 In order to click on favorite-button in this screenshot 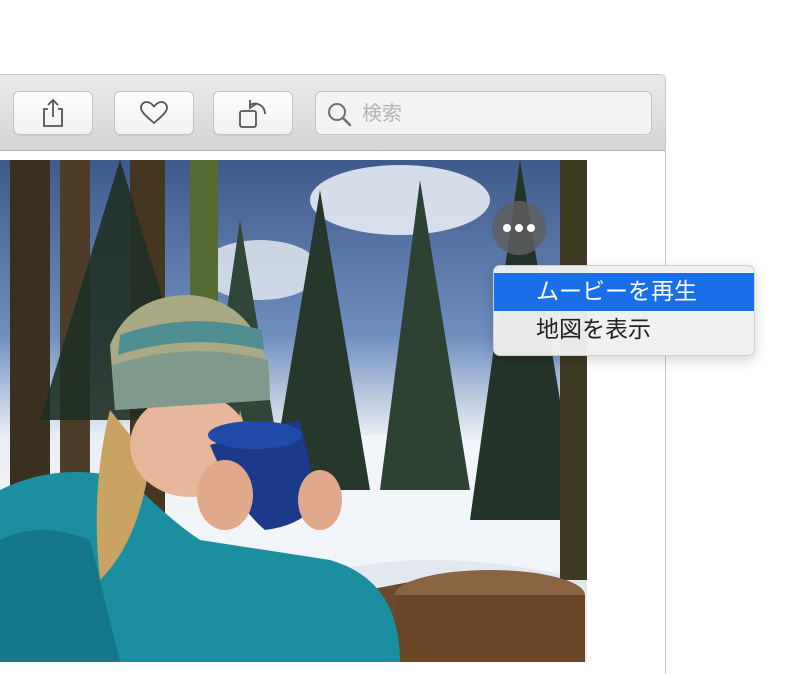, I will do `click(154, 113)`.